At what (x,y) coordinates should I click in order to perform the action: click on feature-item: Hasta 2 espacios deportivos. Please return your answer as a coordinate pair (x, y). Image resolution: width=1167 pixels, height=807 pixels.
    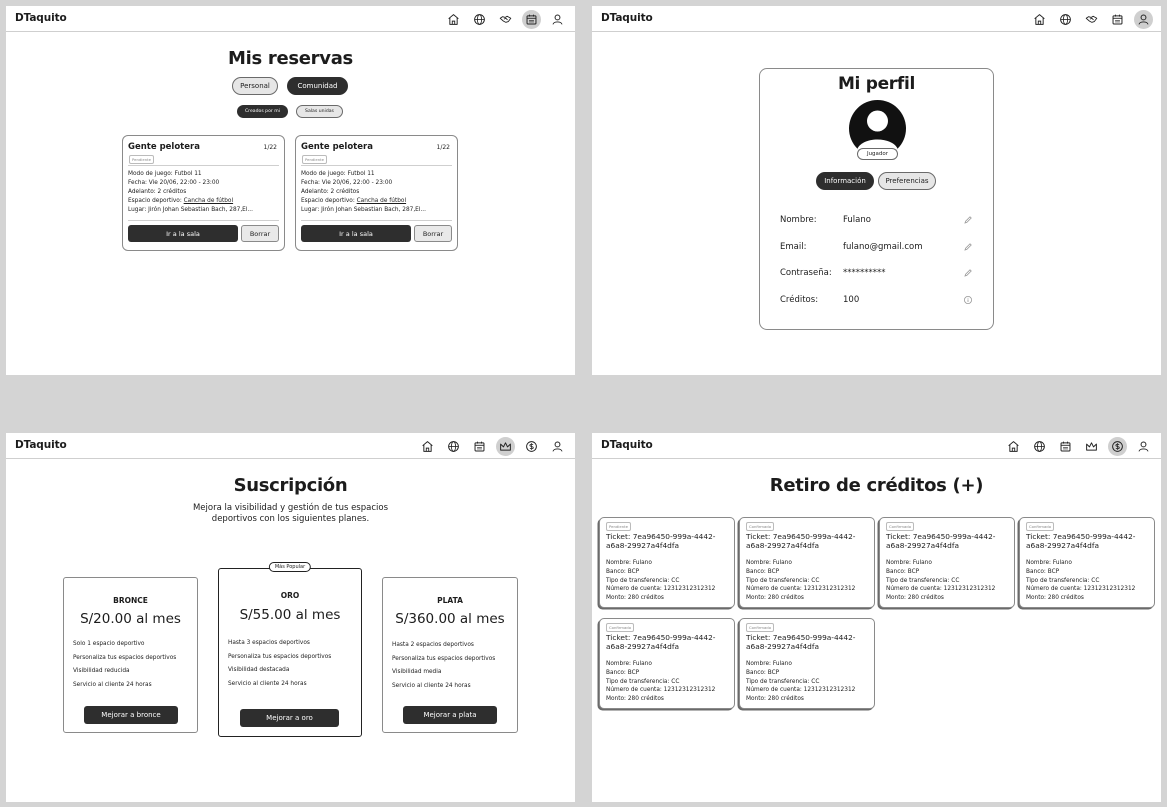
    Looking at the image, I should click on (433, 645).